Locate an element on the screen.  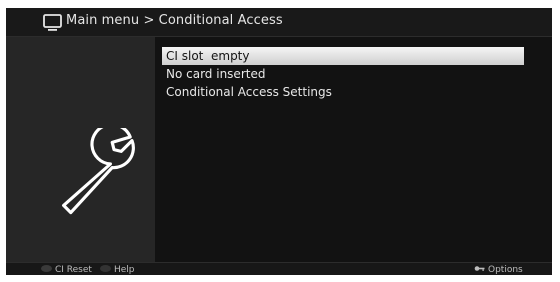
footer-bar: CI Reset Help Options is located at coordinates (279, 268).